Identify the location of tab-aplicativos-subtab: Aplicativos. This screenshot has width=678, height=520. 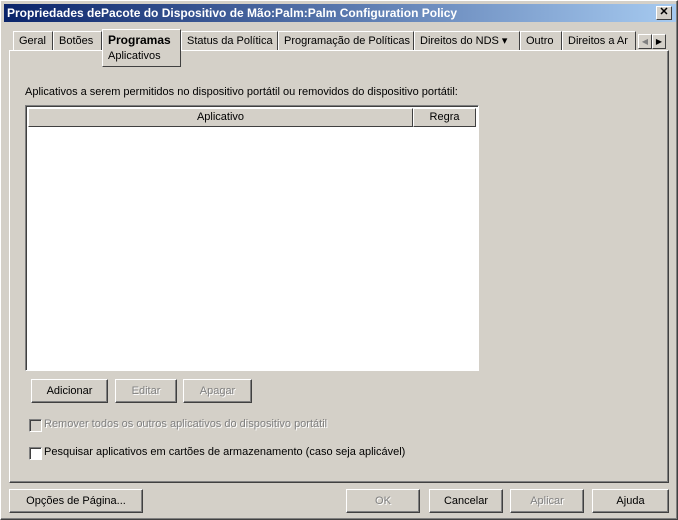
(141, 56).